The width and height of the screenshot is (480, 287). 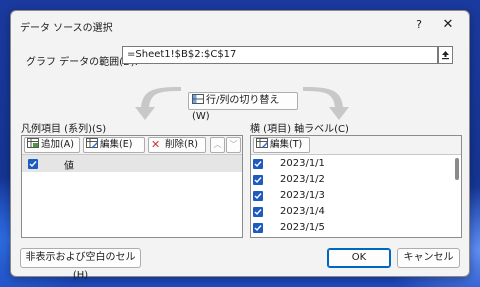 What do you see at coordinates (92, 143) in the screenshot?
I see `edit-icon` at bounding box center [92, 143].